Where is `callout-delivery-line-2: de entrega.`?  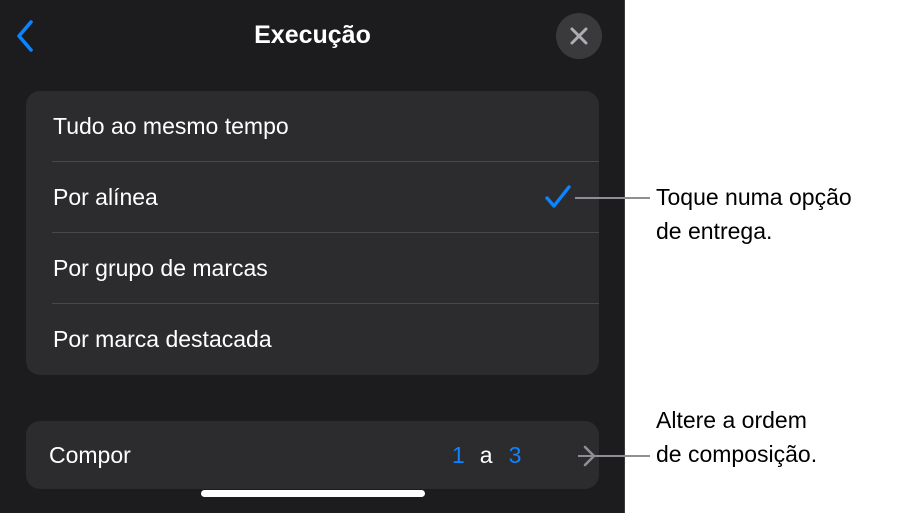 callout-delivery-line-2: de entrega. is located at coordinates (714, 231).